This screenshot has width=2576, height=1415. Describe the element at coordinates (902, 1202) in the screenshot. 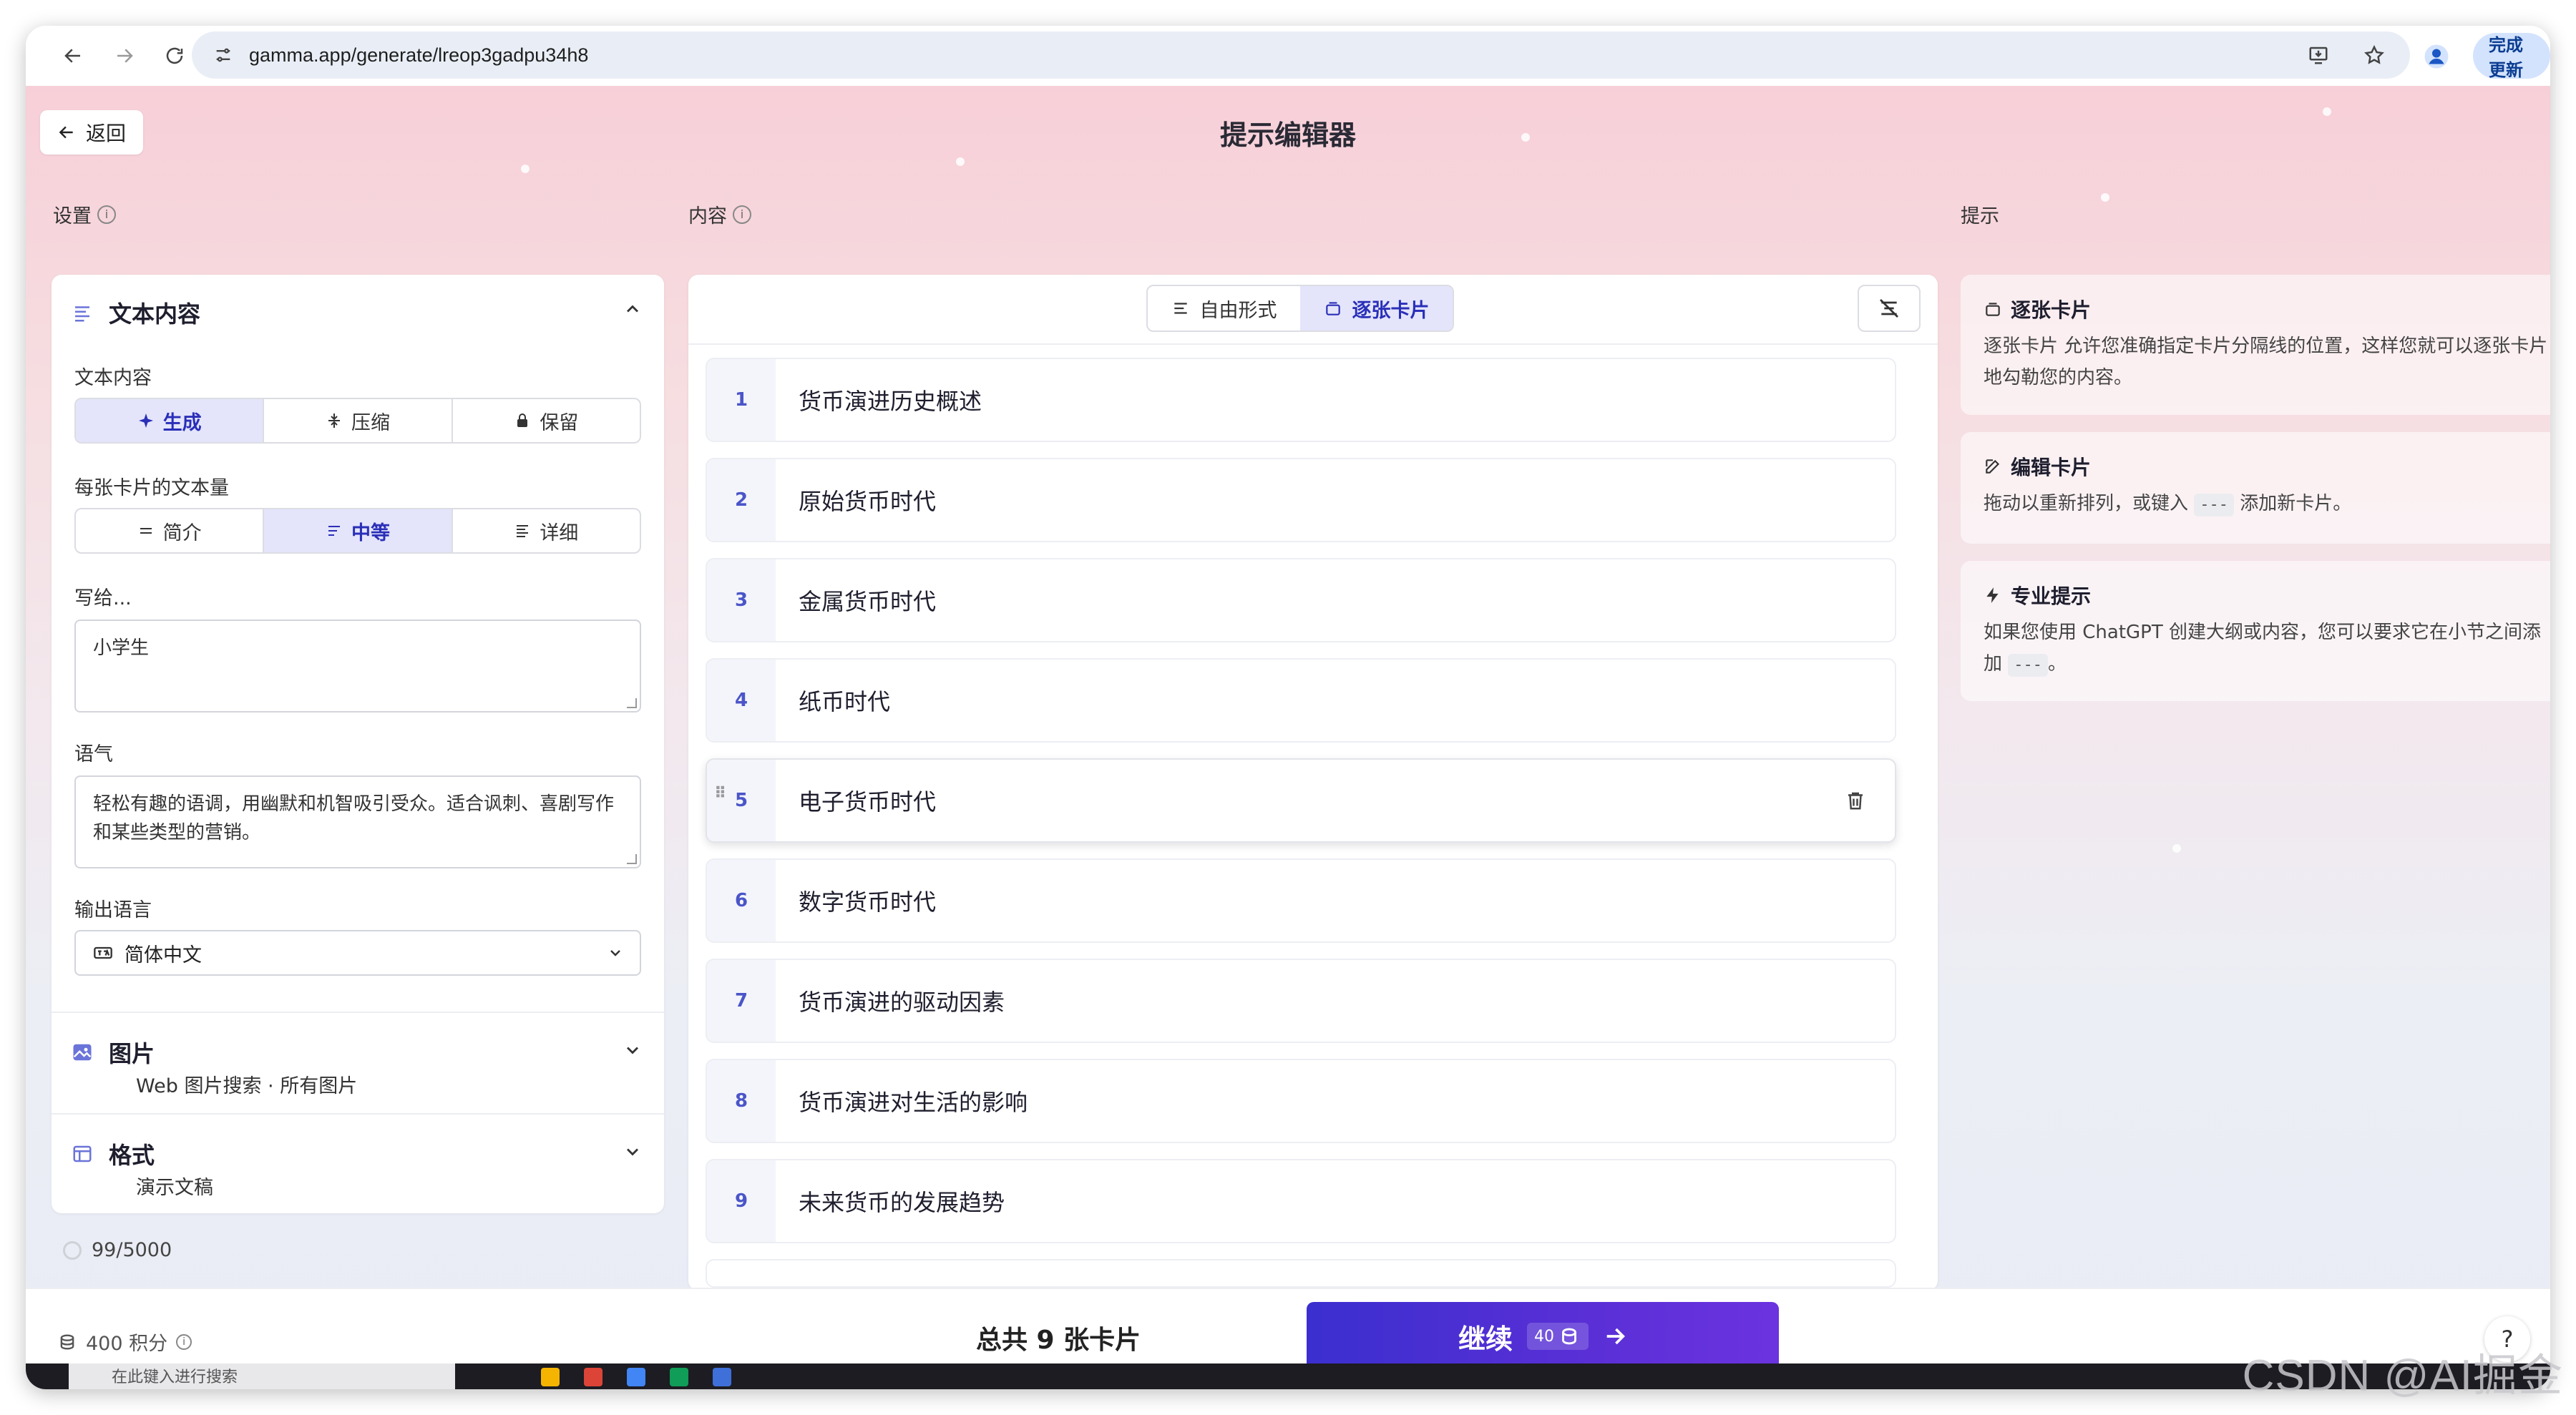

I see `card-title: 未来货币的发展趋势` at that location.